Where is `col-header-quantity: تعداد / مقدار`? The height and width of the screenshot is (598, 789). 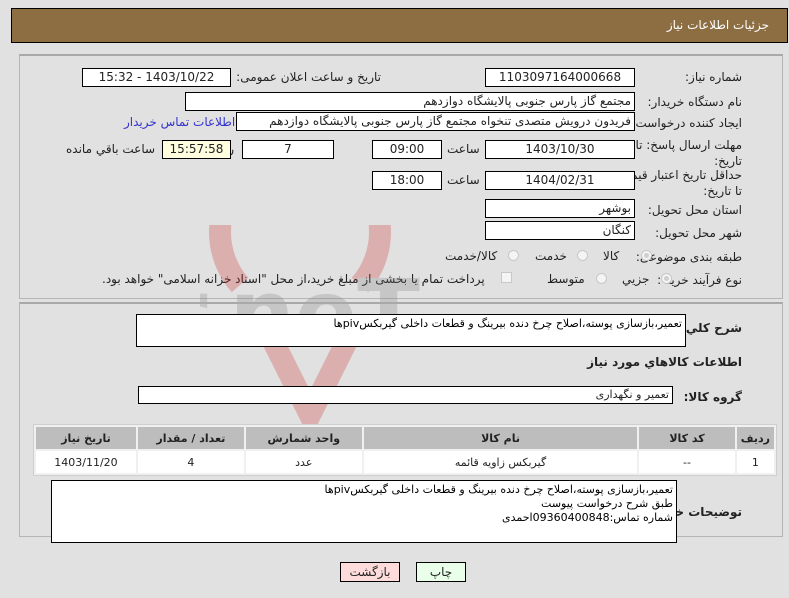 col-header-quantity: تعداد / مقدار is located at coordinates (190, 438).